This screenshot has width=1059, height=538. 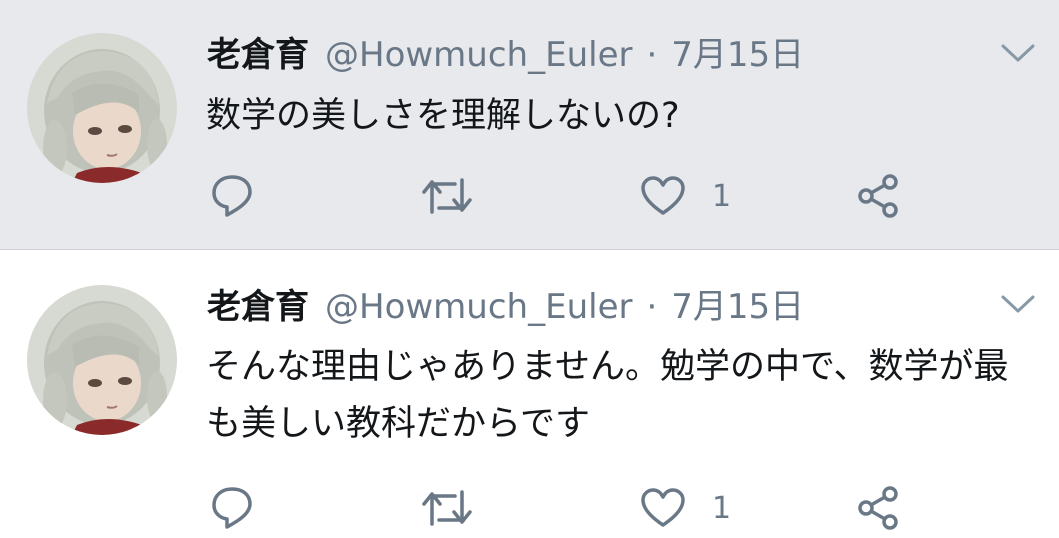 I want to click on tweet-text: 数学の美しさを理解しないの?, so click(x=443, y=116).